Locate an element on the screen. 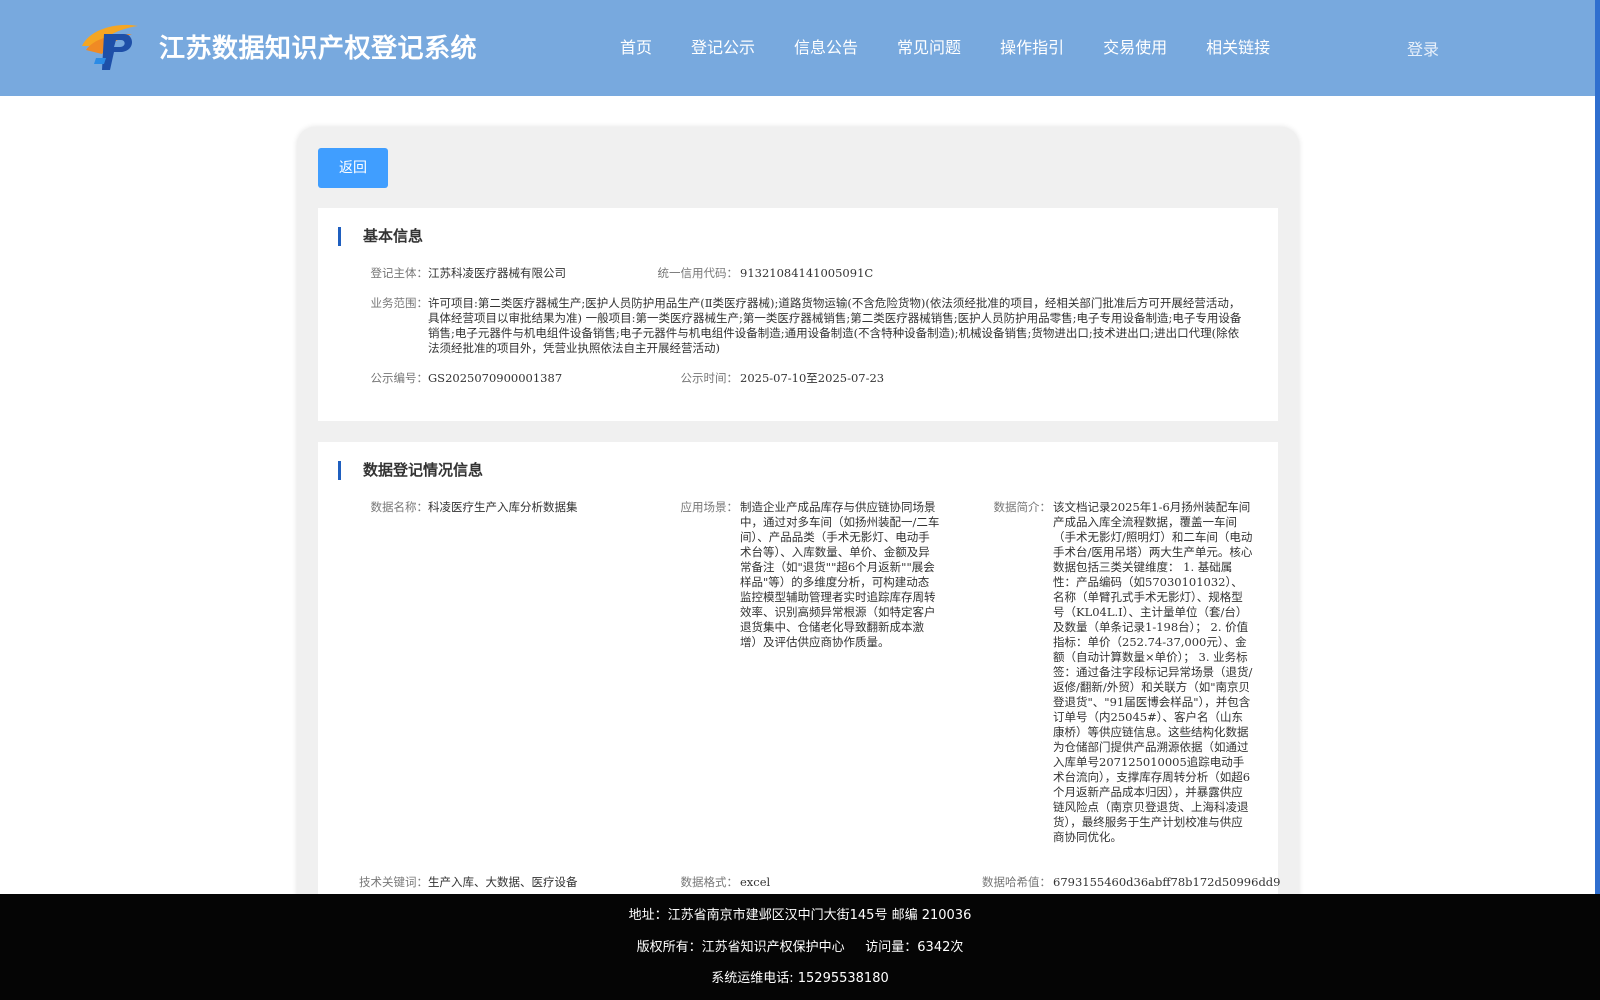 The width and height of the screenshot is (1600, 1000). subject-value: 江苏科凌医疗器械有限公司 is located at coordinates (497, 273).